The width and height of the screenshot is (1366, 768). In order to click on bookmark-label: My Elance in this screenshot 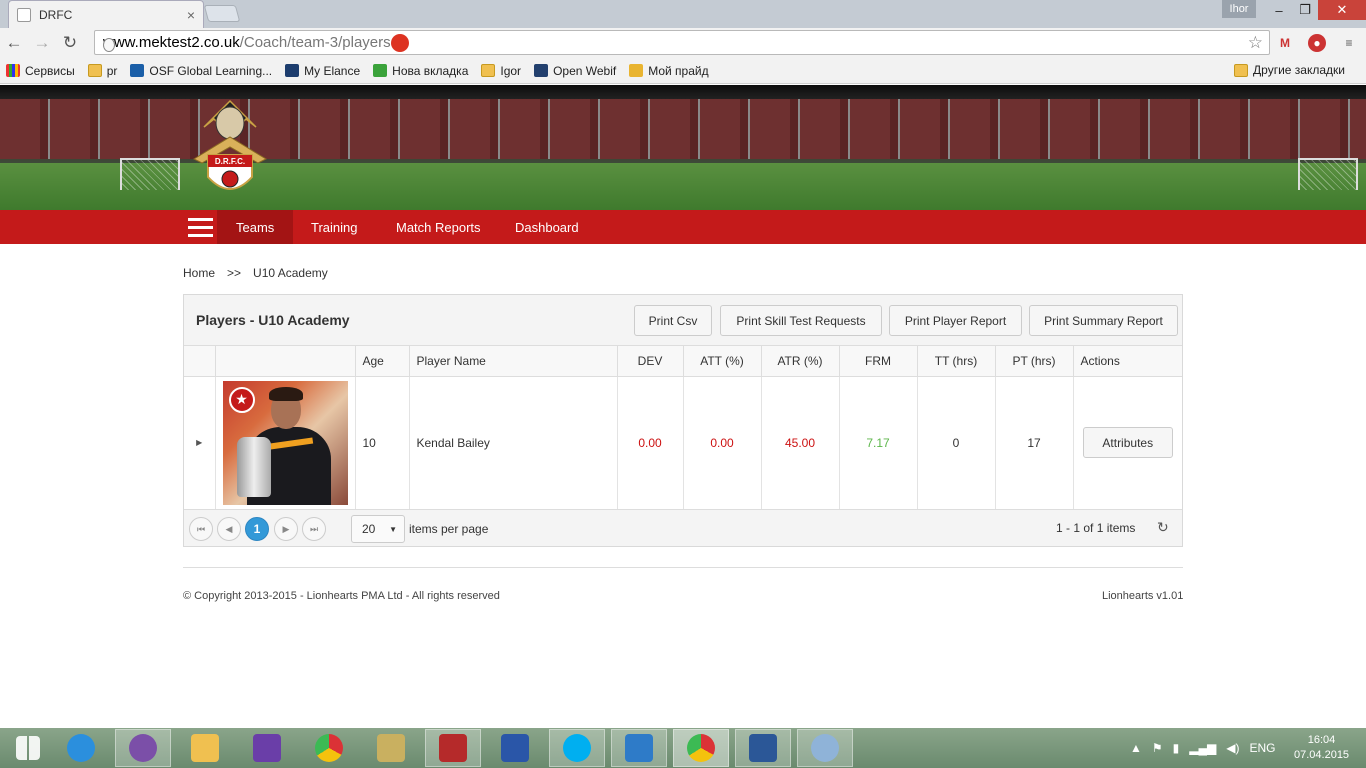, I will do `click(332, 70)`.